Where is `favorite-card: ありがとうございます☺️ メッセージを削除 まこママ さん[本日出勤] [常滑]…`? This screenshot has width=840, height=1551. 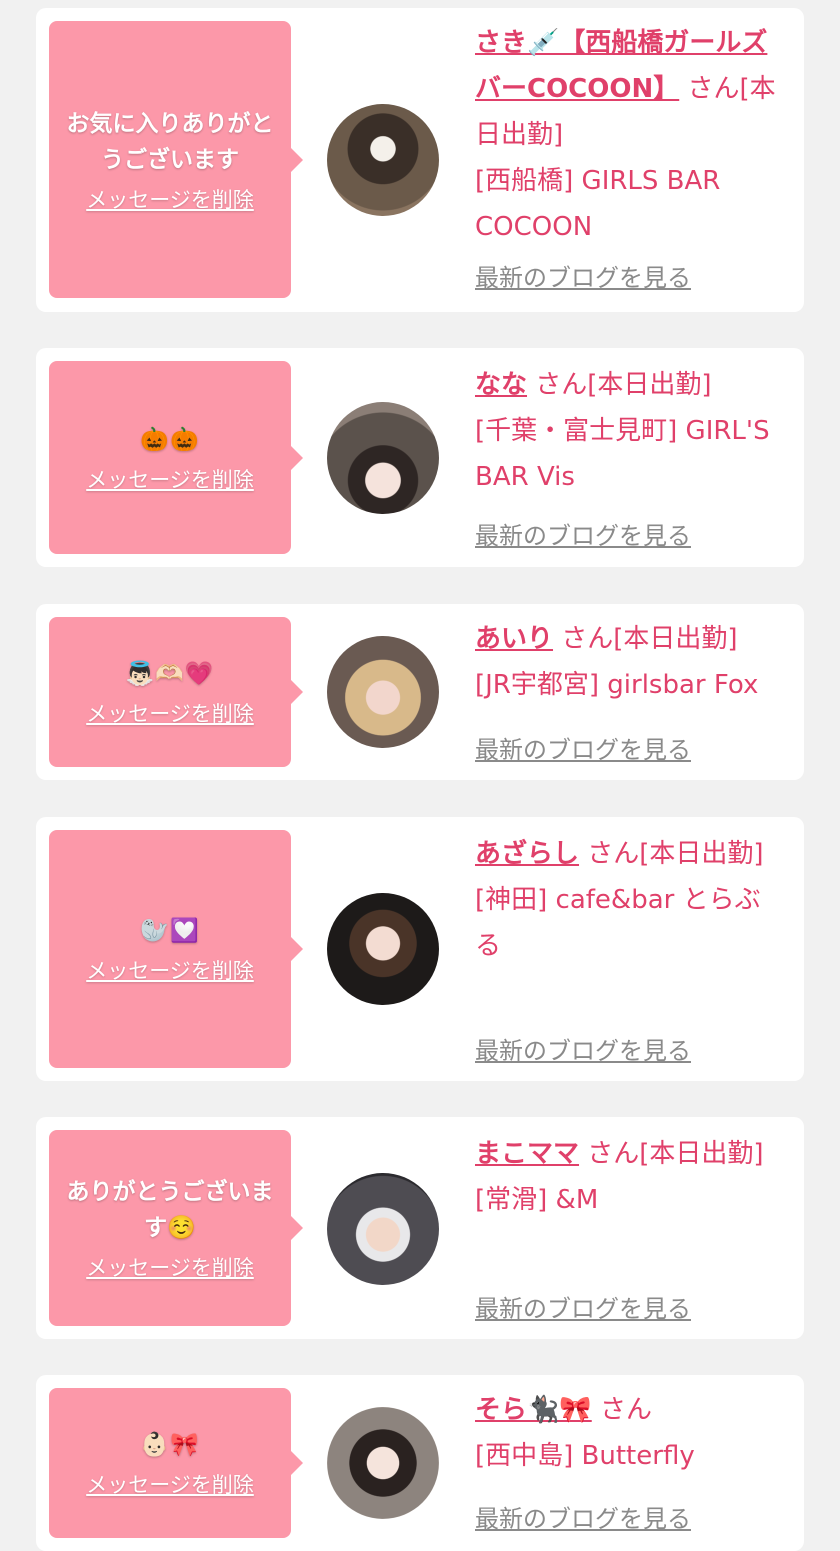
favorite-card: ありがとうございます☺️ メッセージを削除 まこママ さん[本日出勤] [常滑]… is located at coordinates (420, 1228).